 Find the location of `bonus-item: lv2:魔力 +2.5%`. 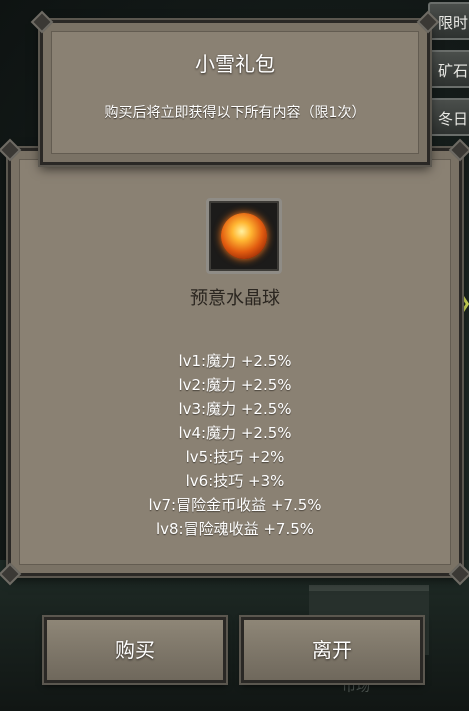

bonus-item: lv2:魔力 +2.5% is located at coordinates (235, 385).